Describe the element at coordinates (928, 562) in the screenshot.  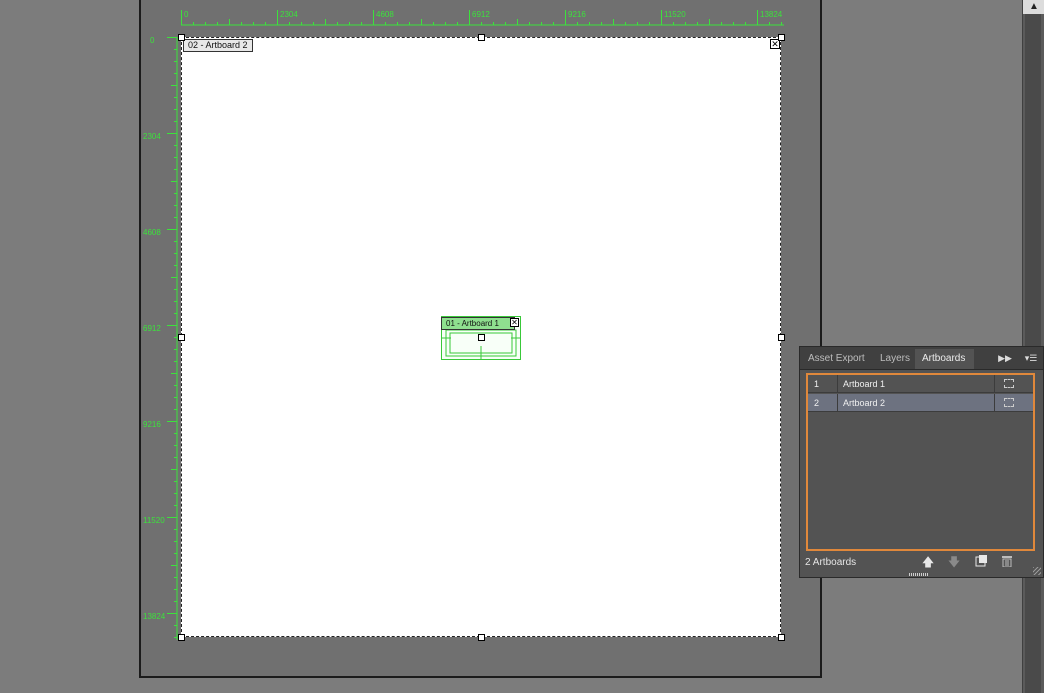
I see `arrow-up-icon: 🡅` at that location.